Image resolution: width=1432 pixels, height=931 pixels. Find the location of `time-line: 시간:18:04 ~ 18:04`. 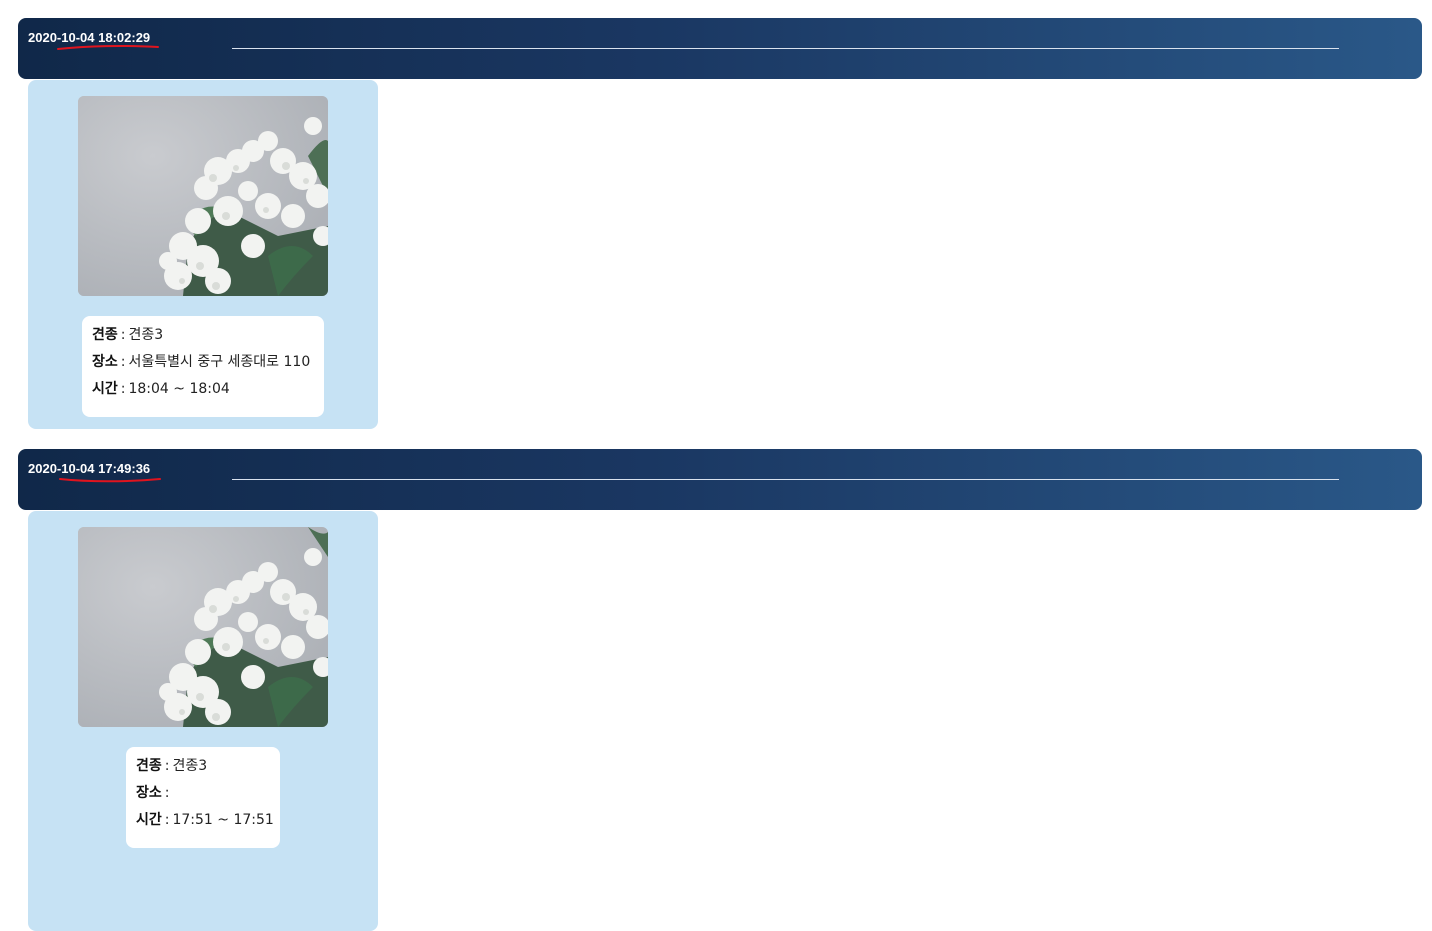

time-line: 시간:18:04 ~ 18:04 is located at coordinates (203, 392).